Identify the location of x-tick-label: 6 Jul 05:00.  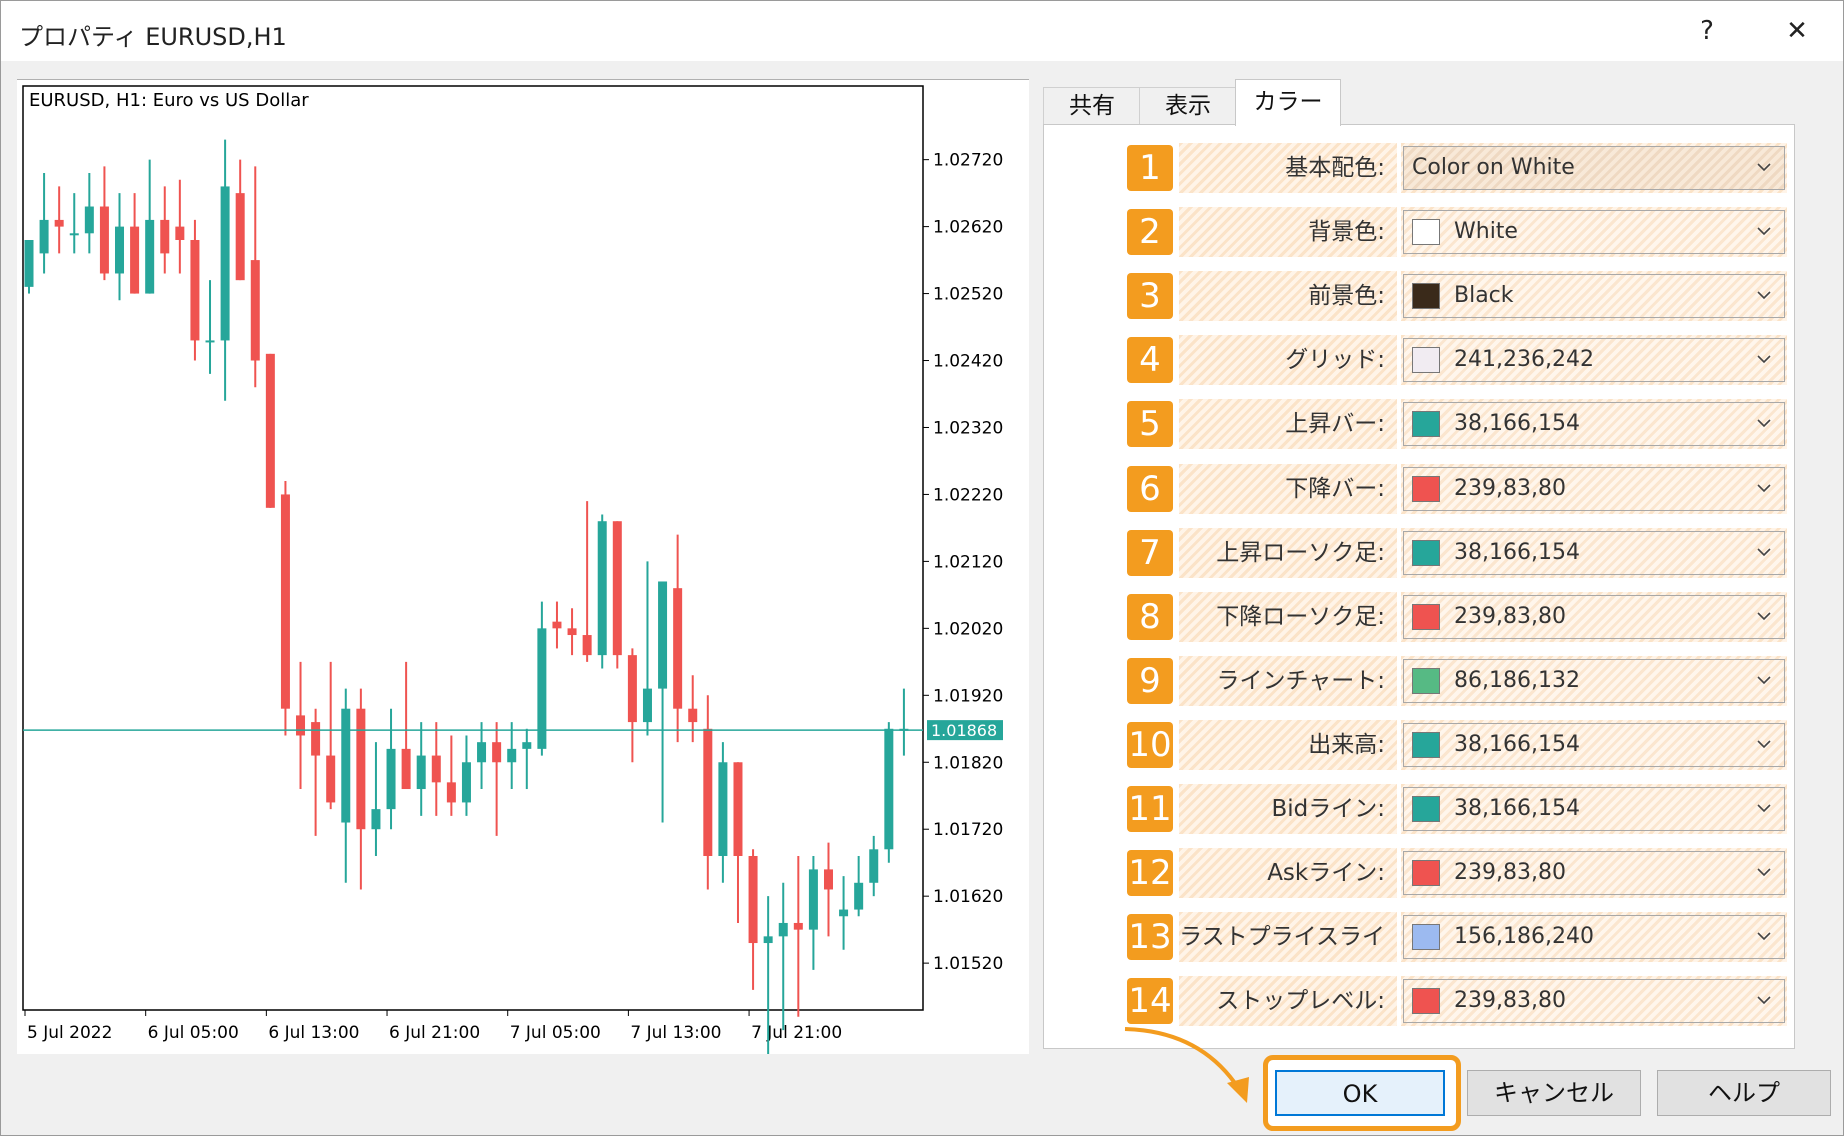
(193, 1033).